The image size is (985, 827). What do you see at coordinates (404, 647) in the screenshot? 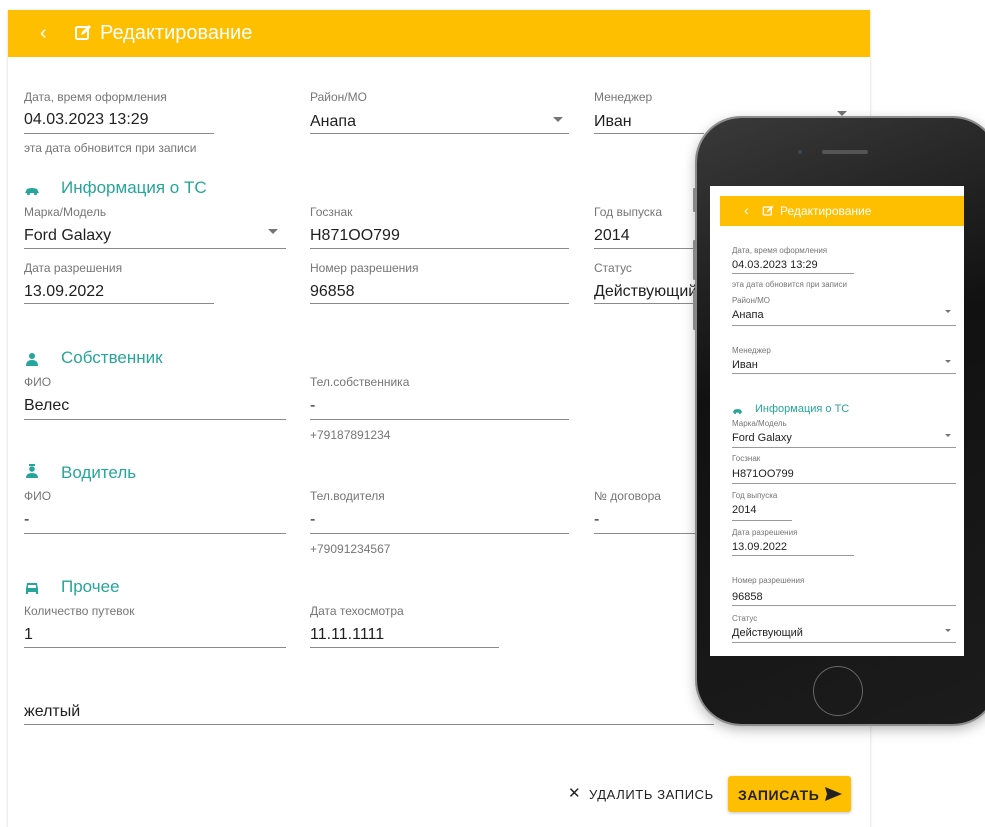
I see `inspection-underline` at bounding box center [404, 647].